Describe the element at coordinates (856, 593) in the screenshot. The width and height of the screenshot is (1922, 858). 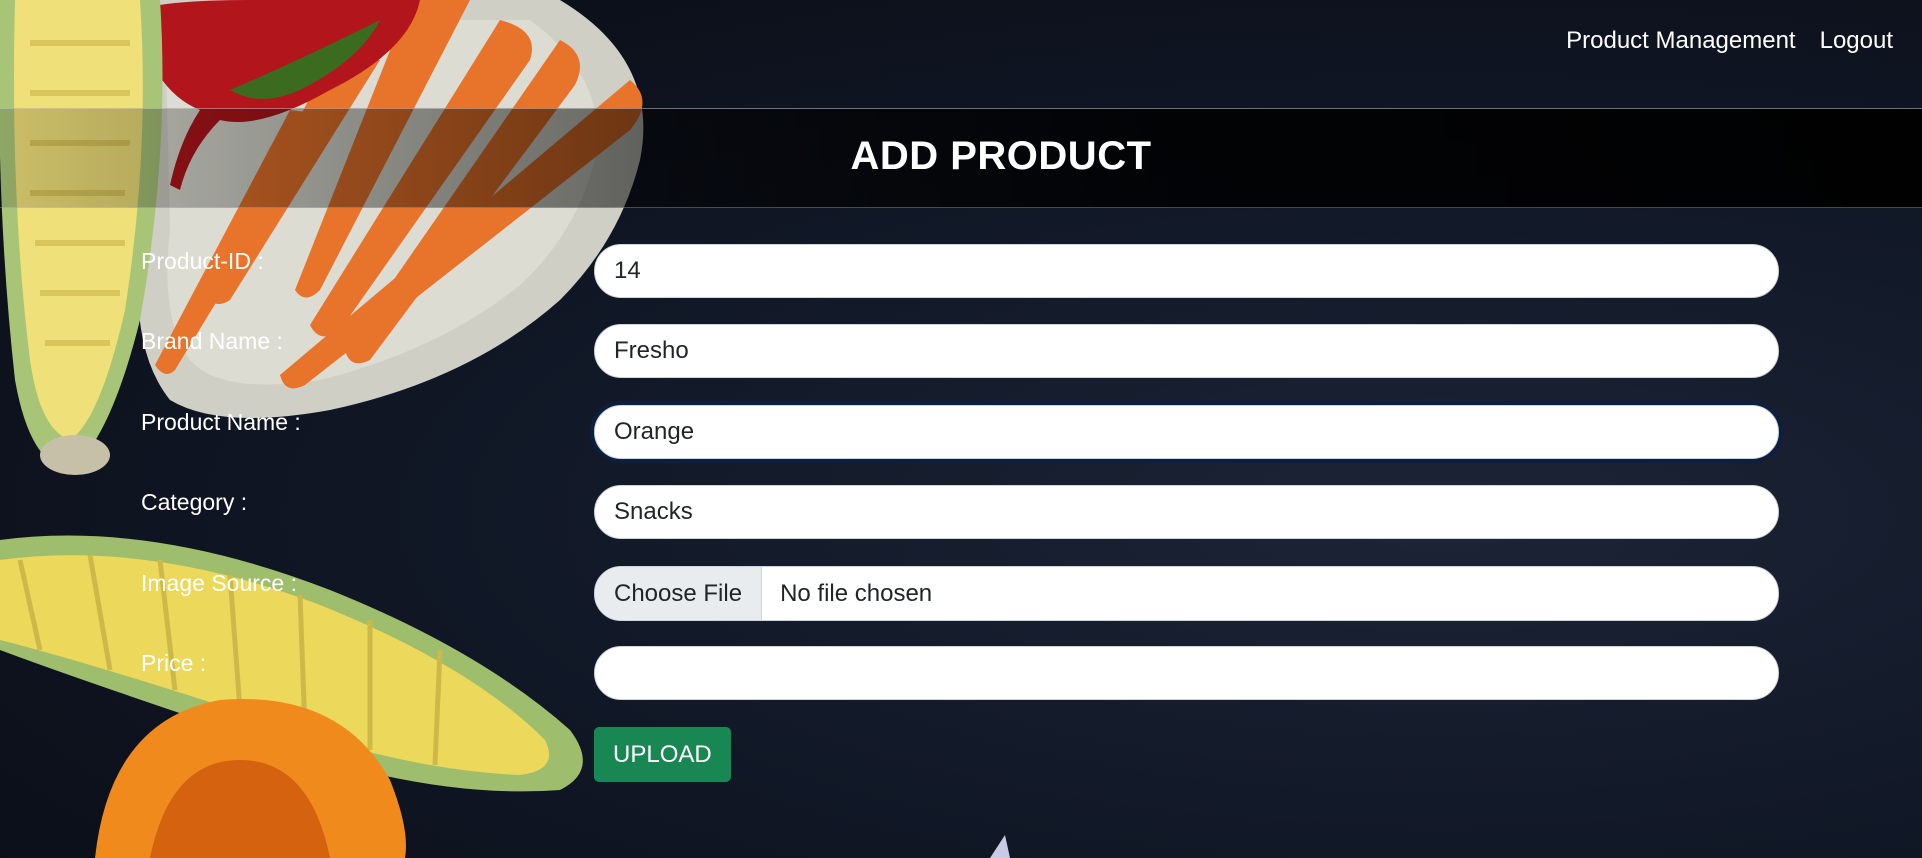
I see `file-status-text: No file chosen` at that location.